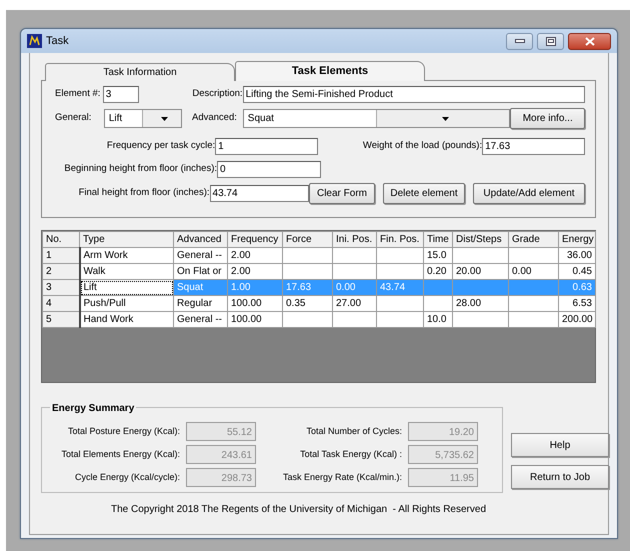 The height and width of the screenshot is (551, 630). Describe the element at coordinates (533, 240) in the screenshot. I see `column-header: Grade` at that location.